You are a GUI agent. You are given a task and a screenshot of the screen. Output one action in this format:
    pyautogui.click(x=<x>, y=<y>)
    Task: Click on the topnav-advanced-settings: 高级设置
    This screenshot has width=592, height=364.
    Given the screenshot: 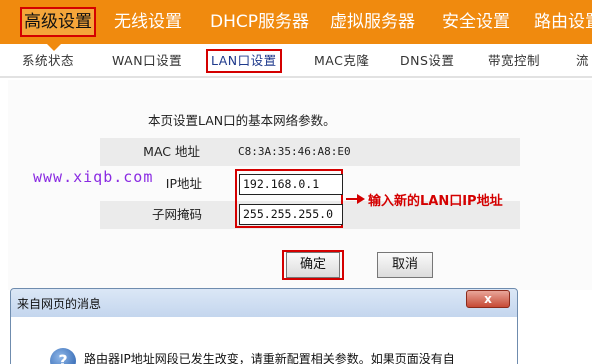 What is the action you would take?
    pyautogui.click(x=58, y=22)
    